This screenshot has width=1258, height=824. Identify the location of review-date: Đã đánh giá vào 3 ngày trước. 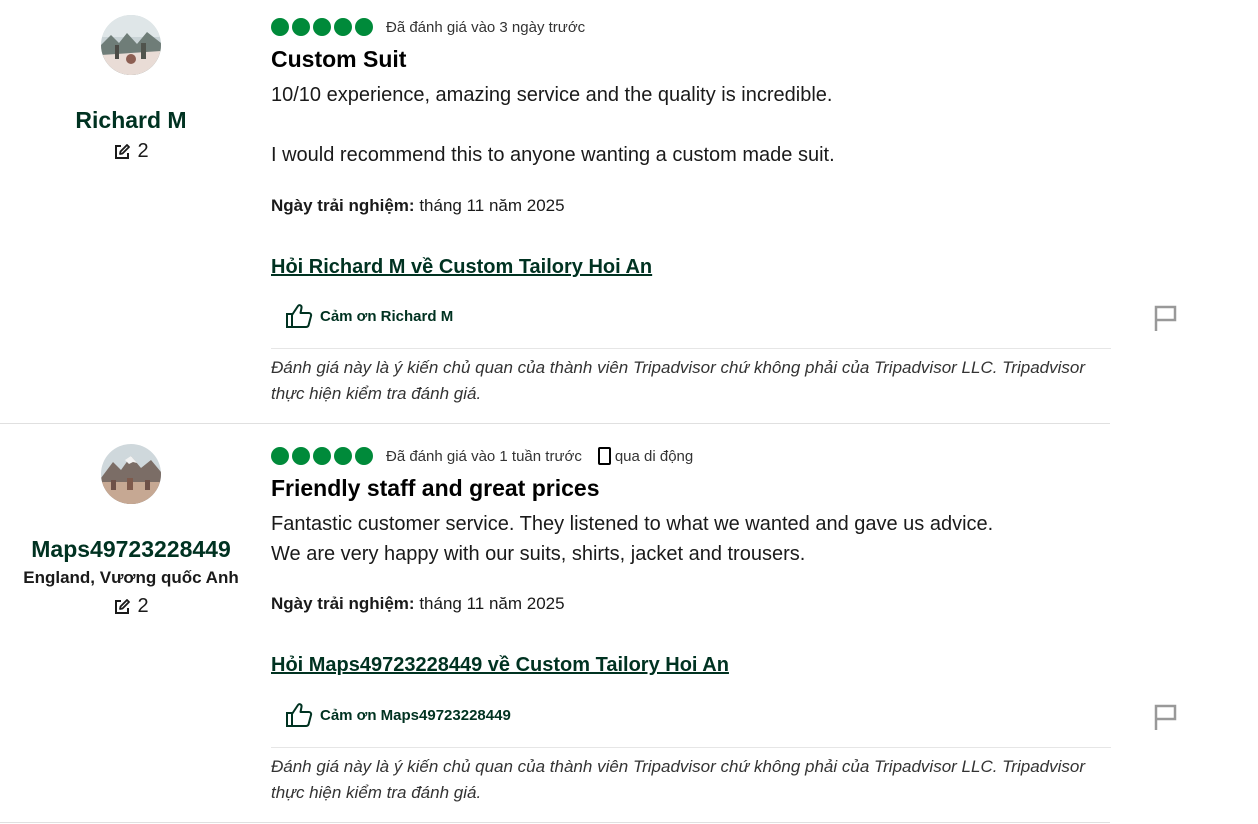
(486, 27).